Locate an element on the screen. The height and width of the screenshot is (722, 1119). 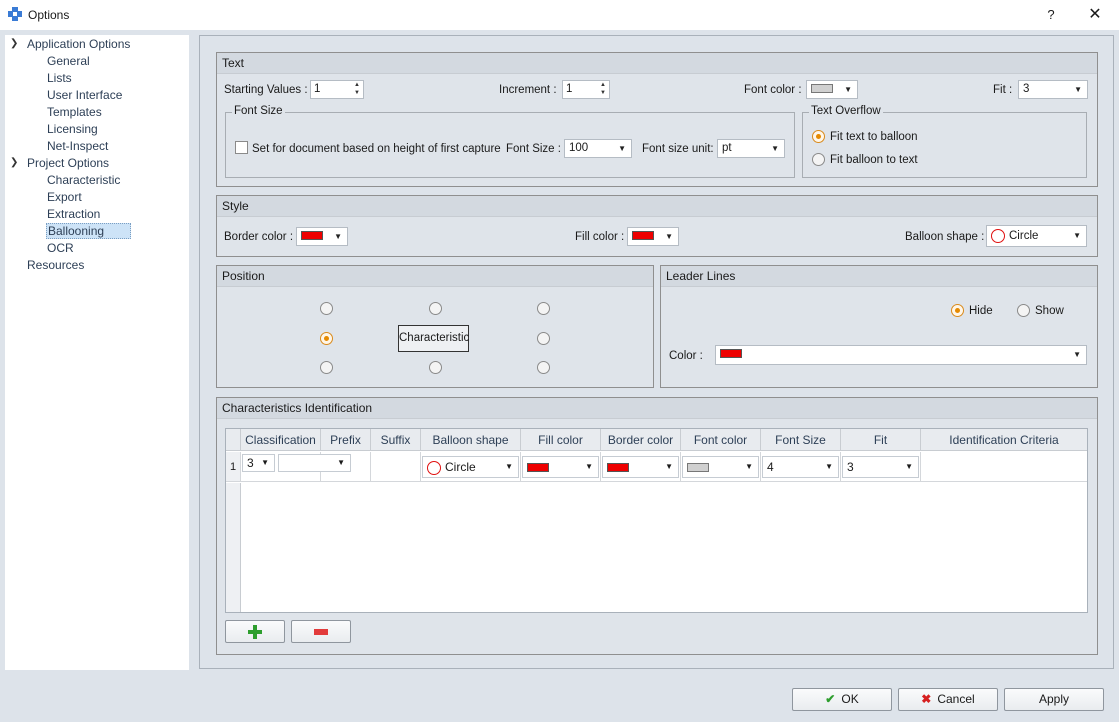
close-button: ✕ is located at coordinates (1095, 15).